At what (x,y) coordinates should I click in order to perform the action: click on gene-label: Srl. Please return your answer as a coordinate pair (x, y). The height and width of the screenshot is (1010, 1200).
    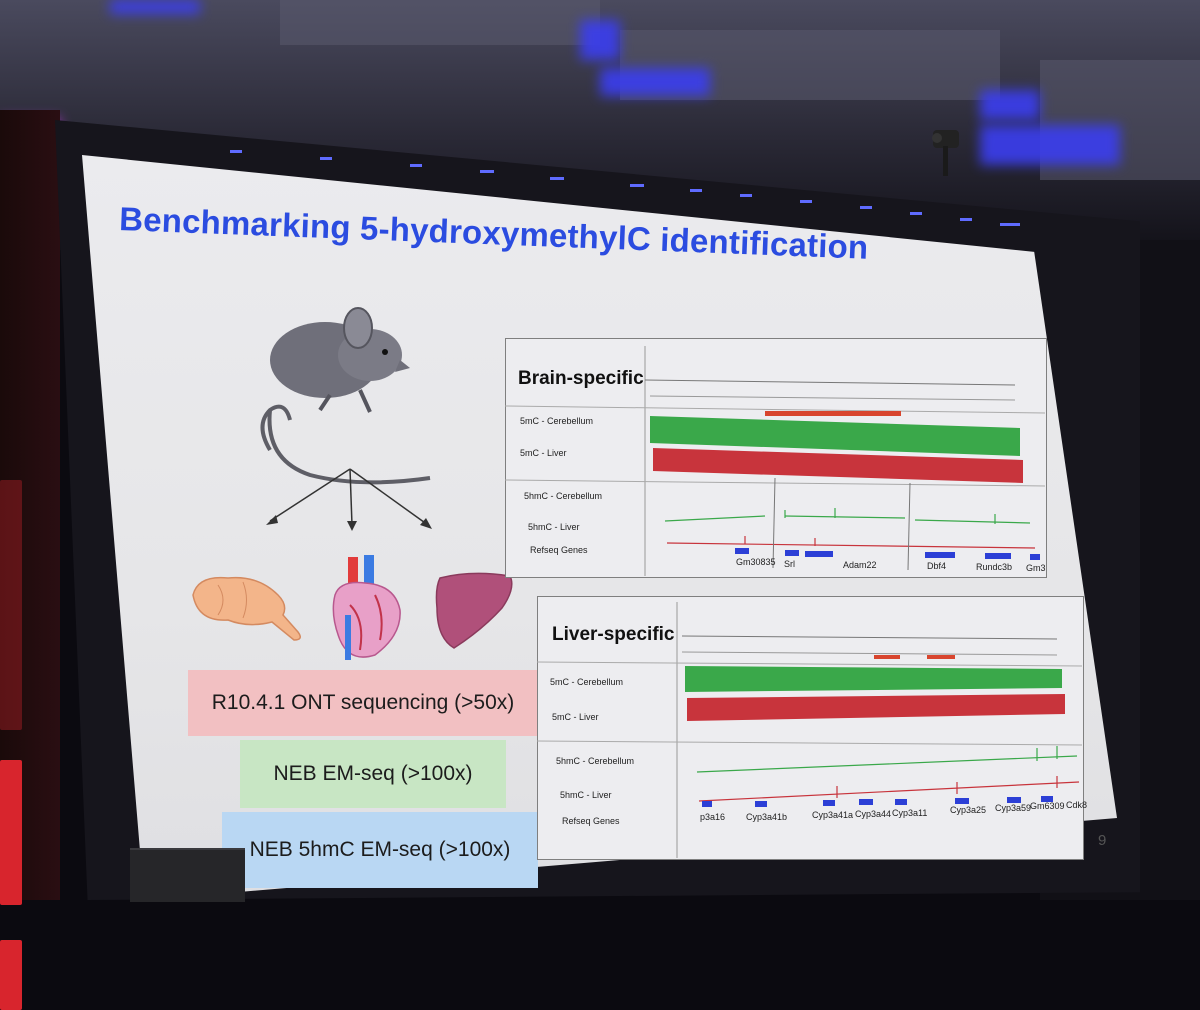
    Looking at the image, I should click on (789, 564).